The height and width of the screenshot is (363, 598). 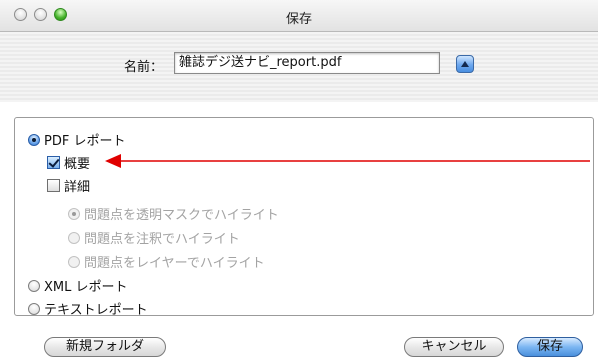 What do you see at coordinates (454, 347) in the screenshot?
I see `cancel-button: キャンセル` at bounding box center [454, 347].